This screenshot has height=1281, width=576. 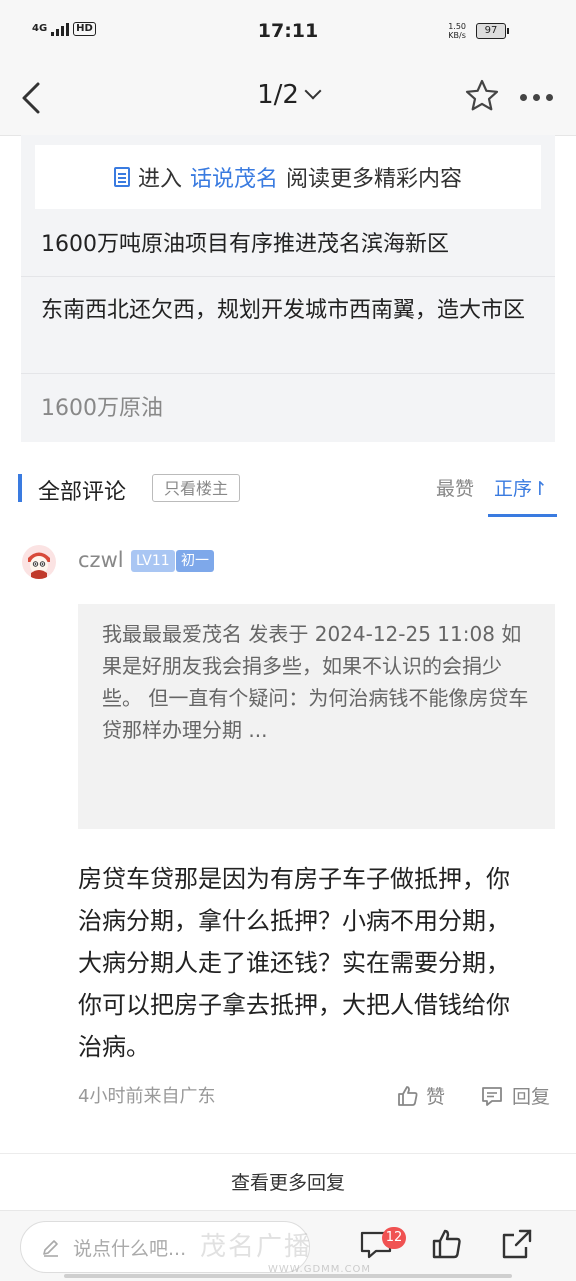 I want to click on level-badge: LV11, so click(x=153, y=561).